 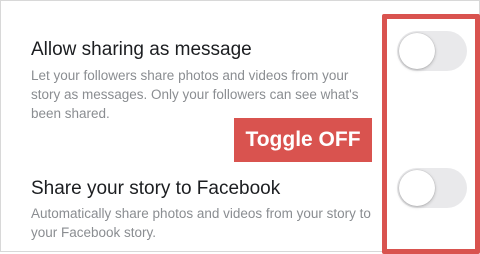 I want to click on share-to-facebook-title: Share your story to Facebook, so click(x=156, y=188).